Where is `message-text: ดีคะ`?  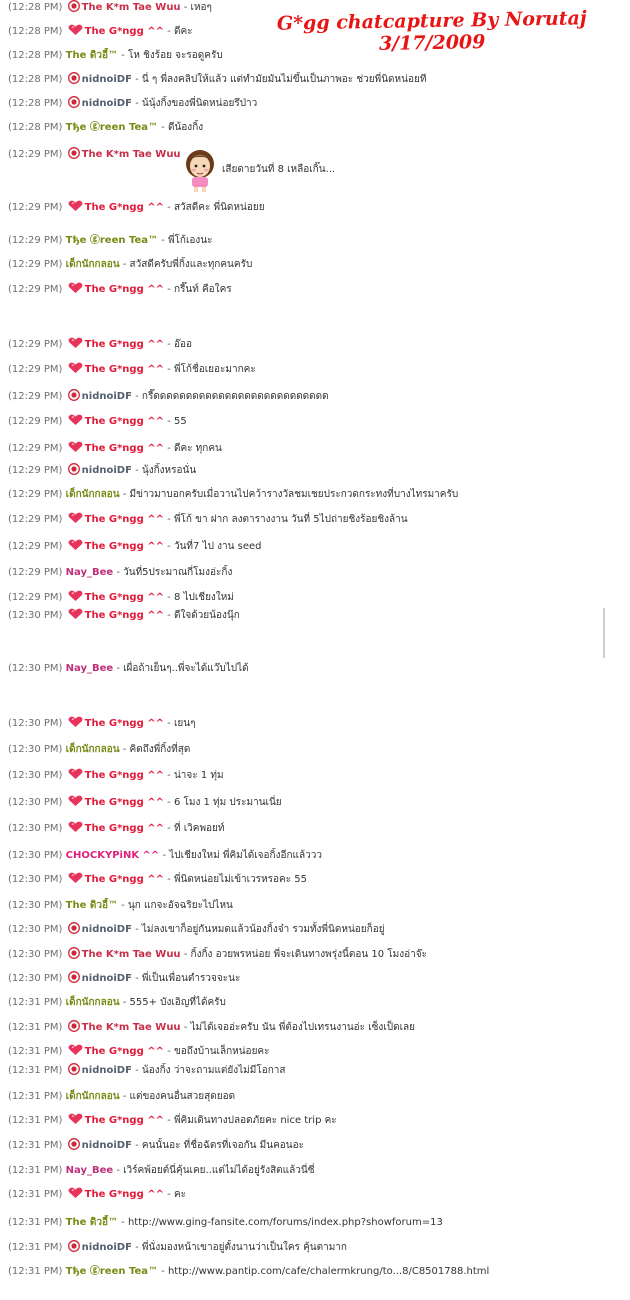
message-text: ดีคะ is located at coordinates (183, 31).